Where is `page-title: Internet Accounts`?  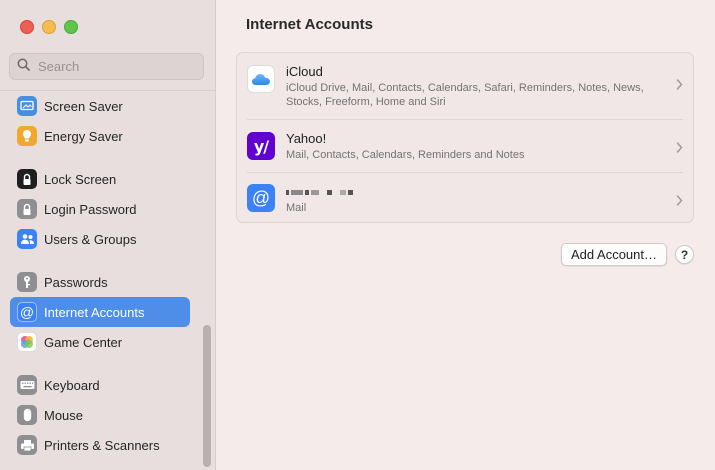 page-title: Internet Accounts is located at coordinates (309, 24).